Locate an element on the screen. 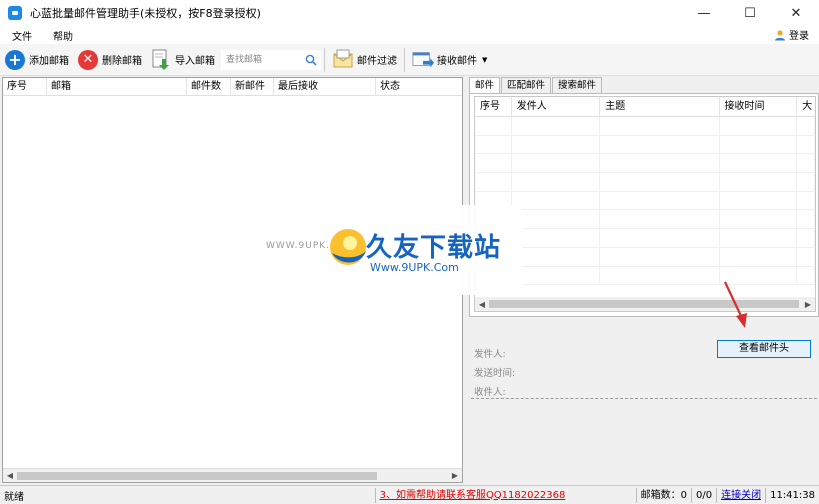 Image resolution: width=819 pixels, height=504 pixels. mailbox-table-header: 序号 邮箱 邮件数 新邮件 最后接收 状态 is located at coordinates (232, 87).